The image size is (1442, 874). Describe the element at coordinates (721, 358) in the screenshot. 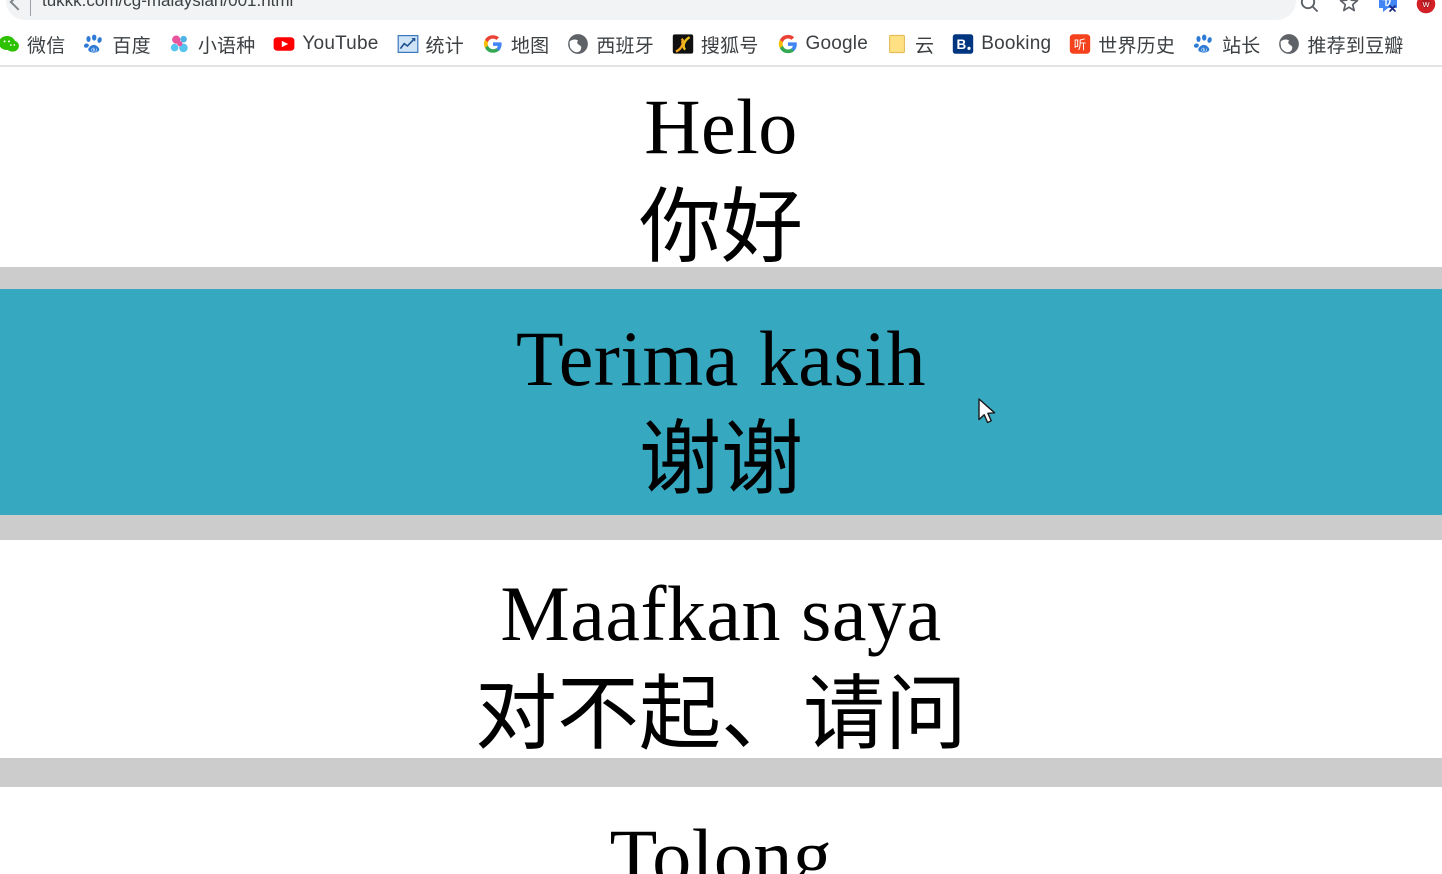

I see `phrase-latin: Terima kasih` at that location.